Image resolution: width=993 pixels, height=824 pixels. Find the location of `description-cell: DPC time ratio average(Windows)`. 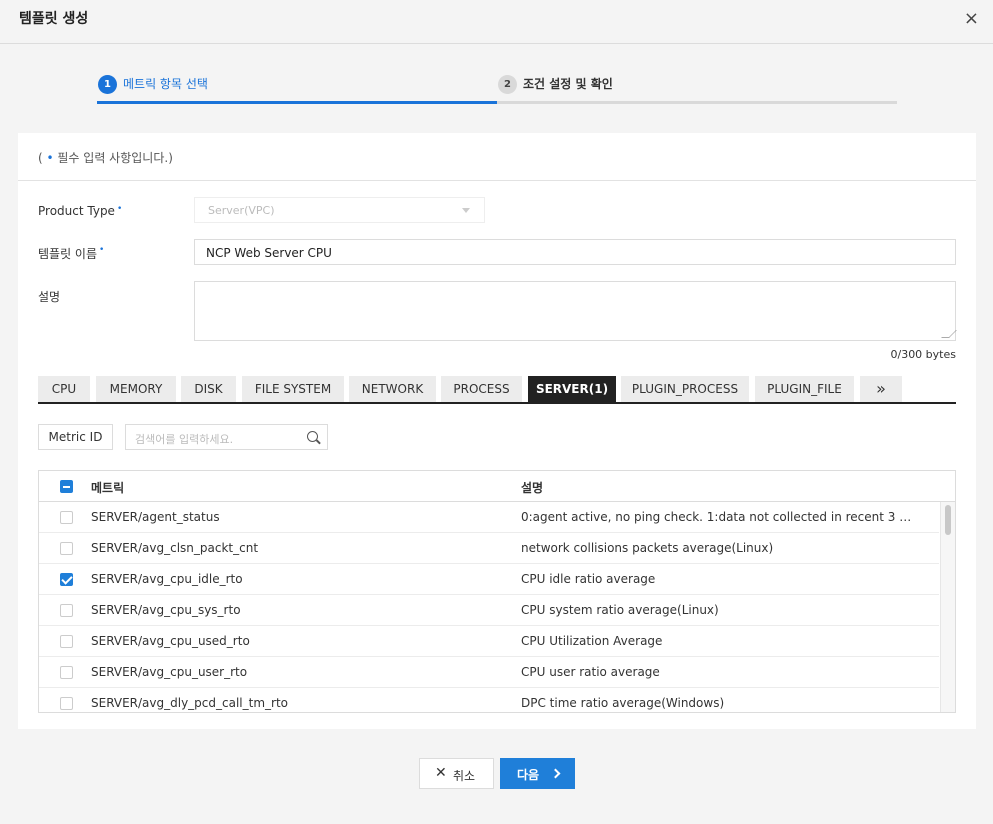

description-cell: DPC time ratio average(Windows) is located at coordinates (623, 703).